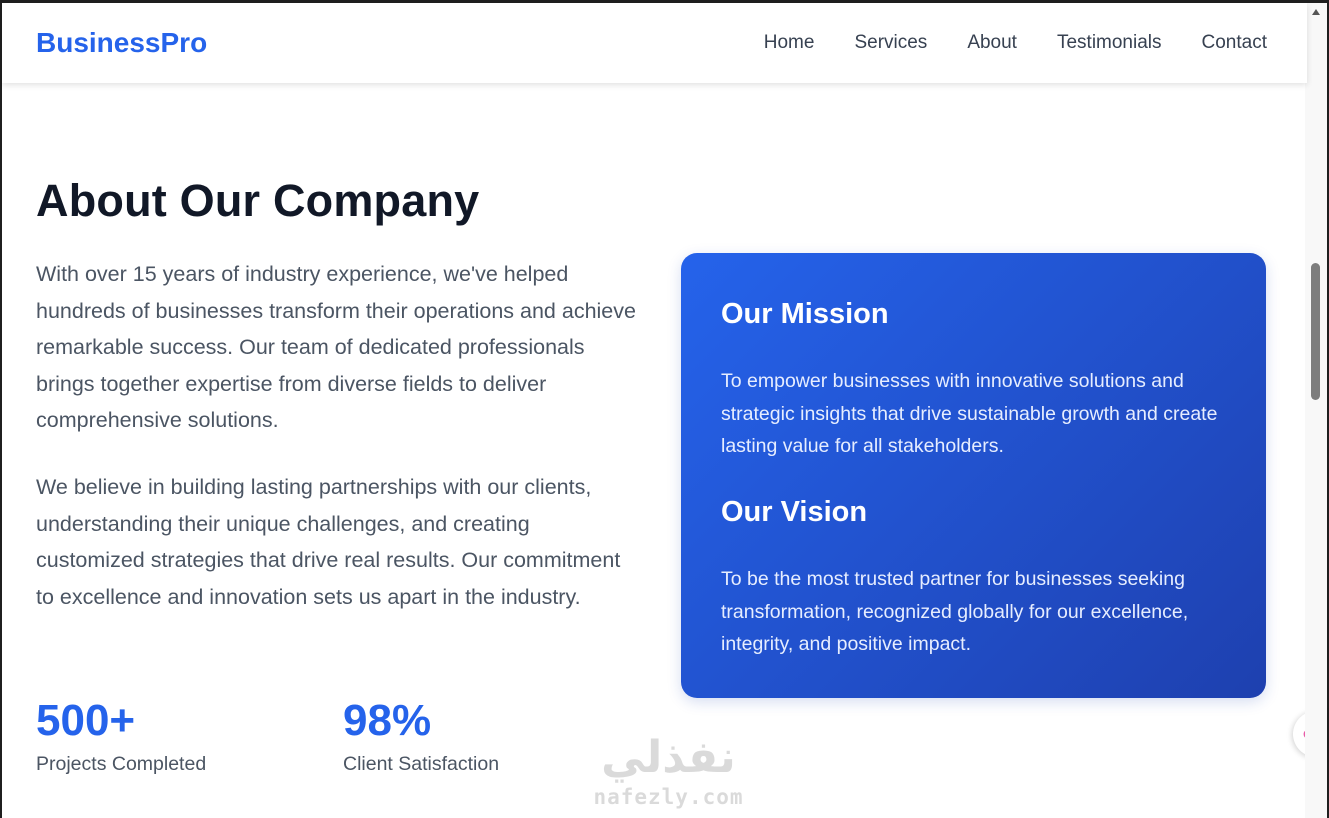 This screenshot has width=1329, height=818. I want to click on nav-link-testimonials: Testimonials, so click(1109, 43).